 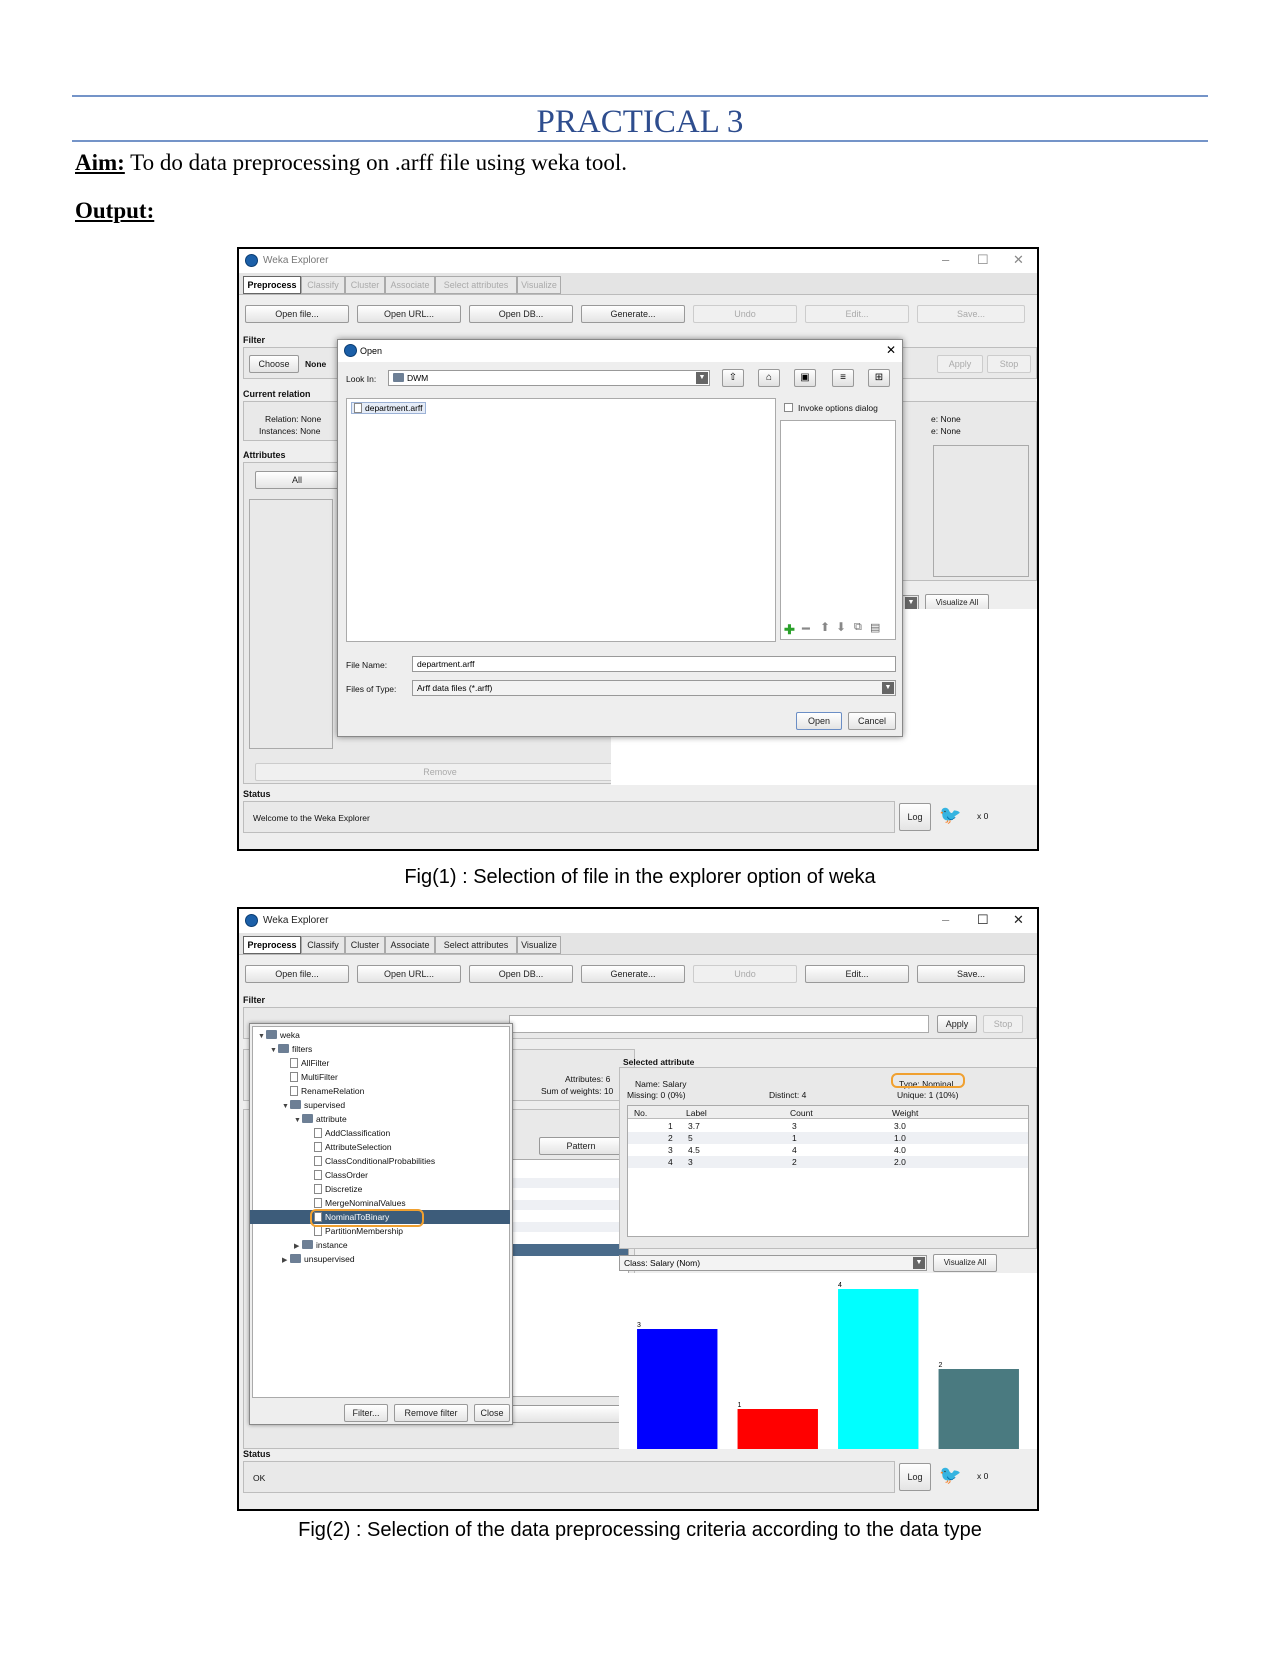 What do you see at coordinates (843, 378) in the screenshot?
I see `list-view-icon: ≡` at bounding box center [843, 378].